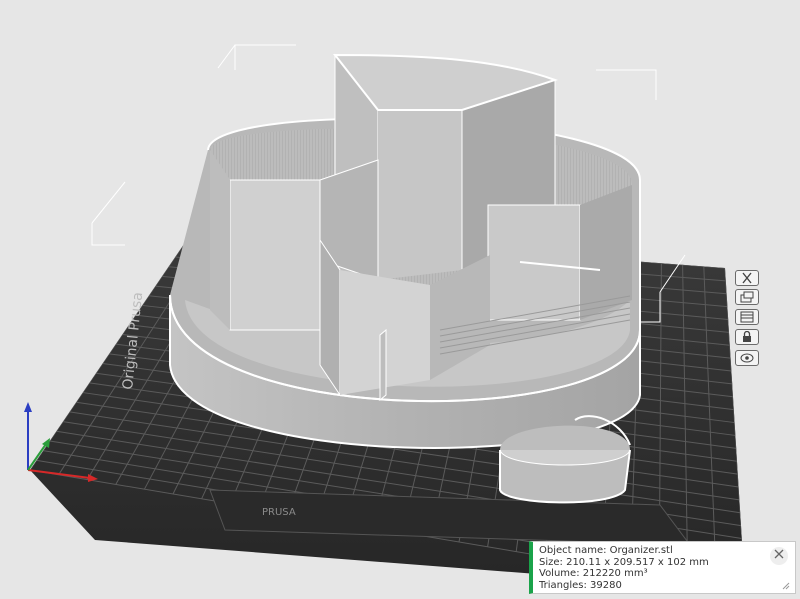 The height and width of the screenshot is (599, 800). What do you see at coordinates (624, 562) in the screenshot?
I see `object-size: Size: 210.11 x 209.517 x 102 mm` at bounding box center [624, 562].